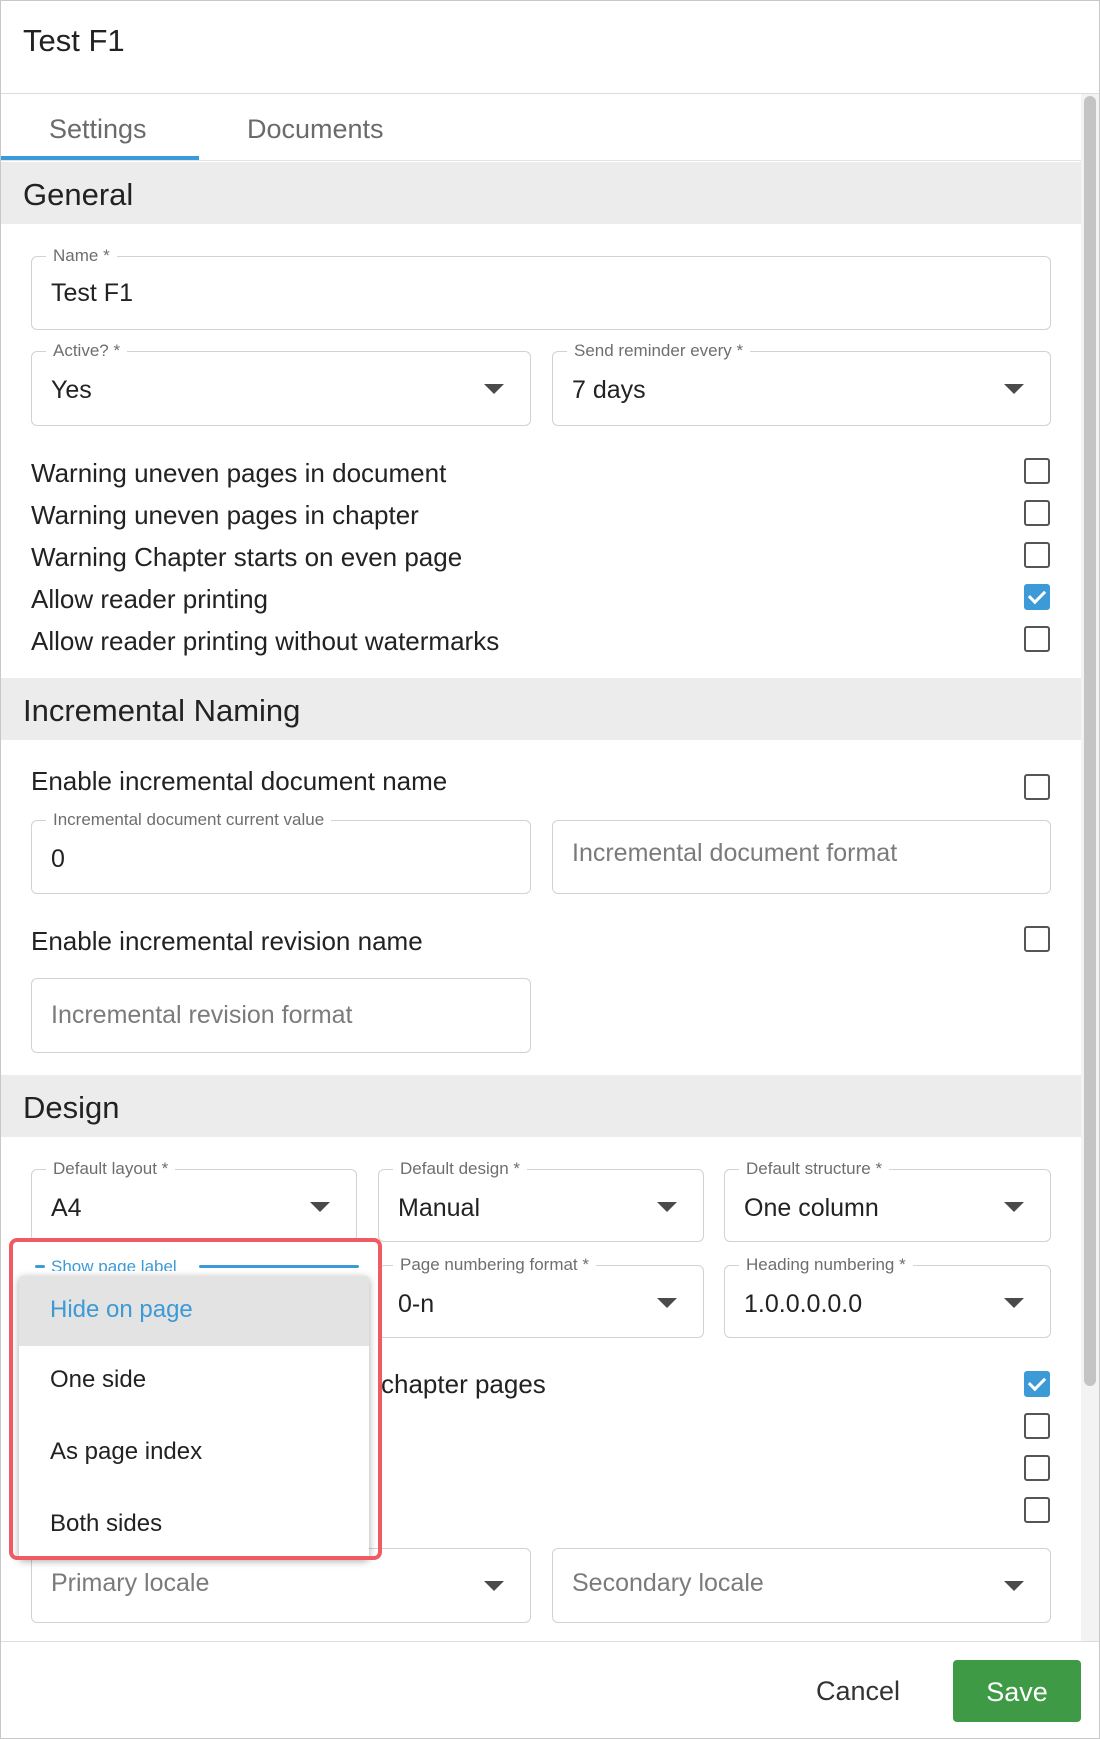 This screenshot has width=1100, height=1739. What do you see at coordinates (659, 351) in the screenshot?
I see `reminder-select-label: Send reminder every *` at bounding box center [659, 351].